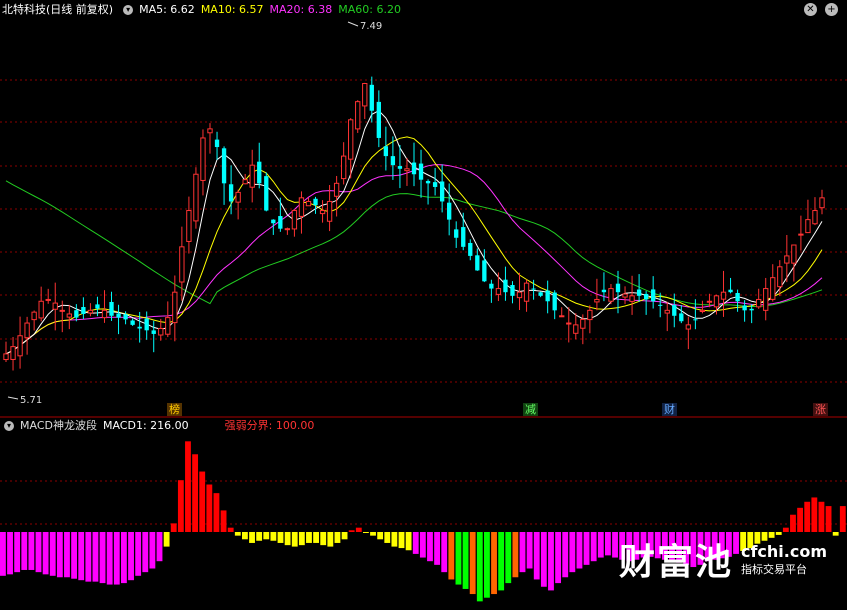 The width and height of the screenshot is (847, 610). What do you see at coordinates (128, 10) in the screenshot?
I see `settings-dropdown-icon: ▾` at bounding box center [128, 10].